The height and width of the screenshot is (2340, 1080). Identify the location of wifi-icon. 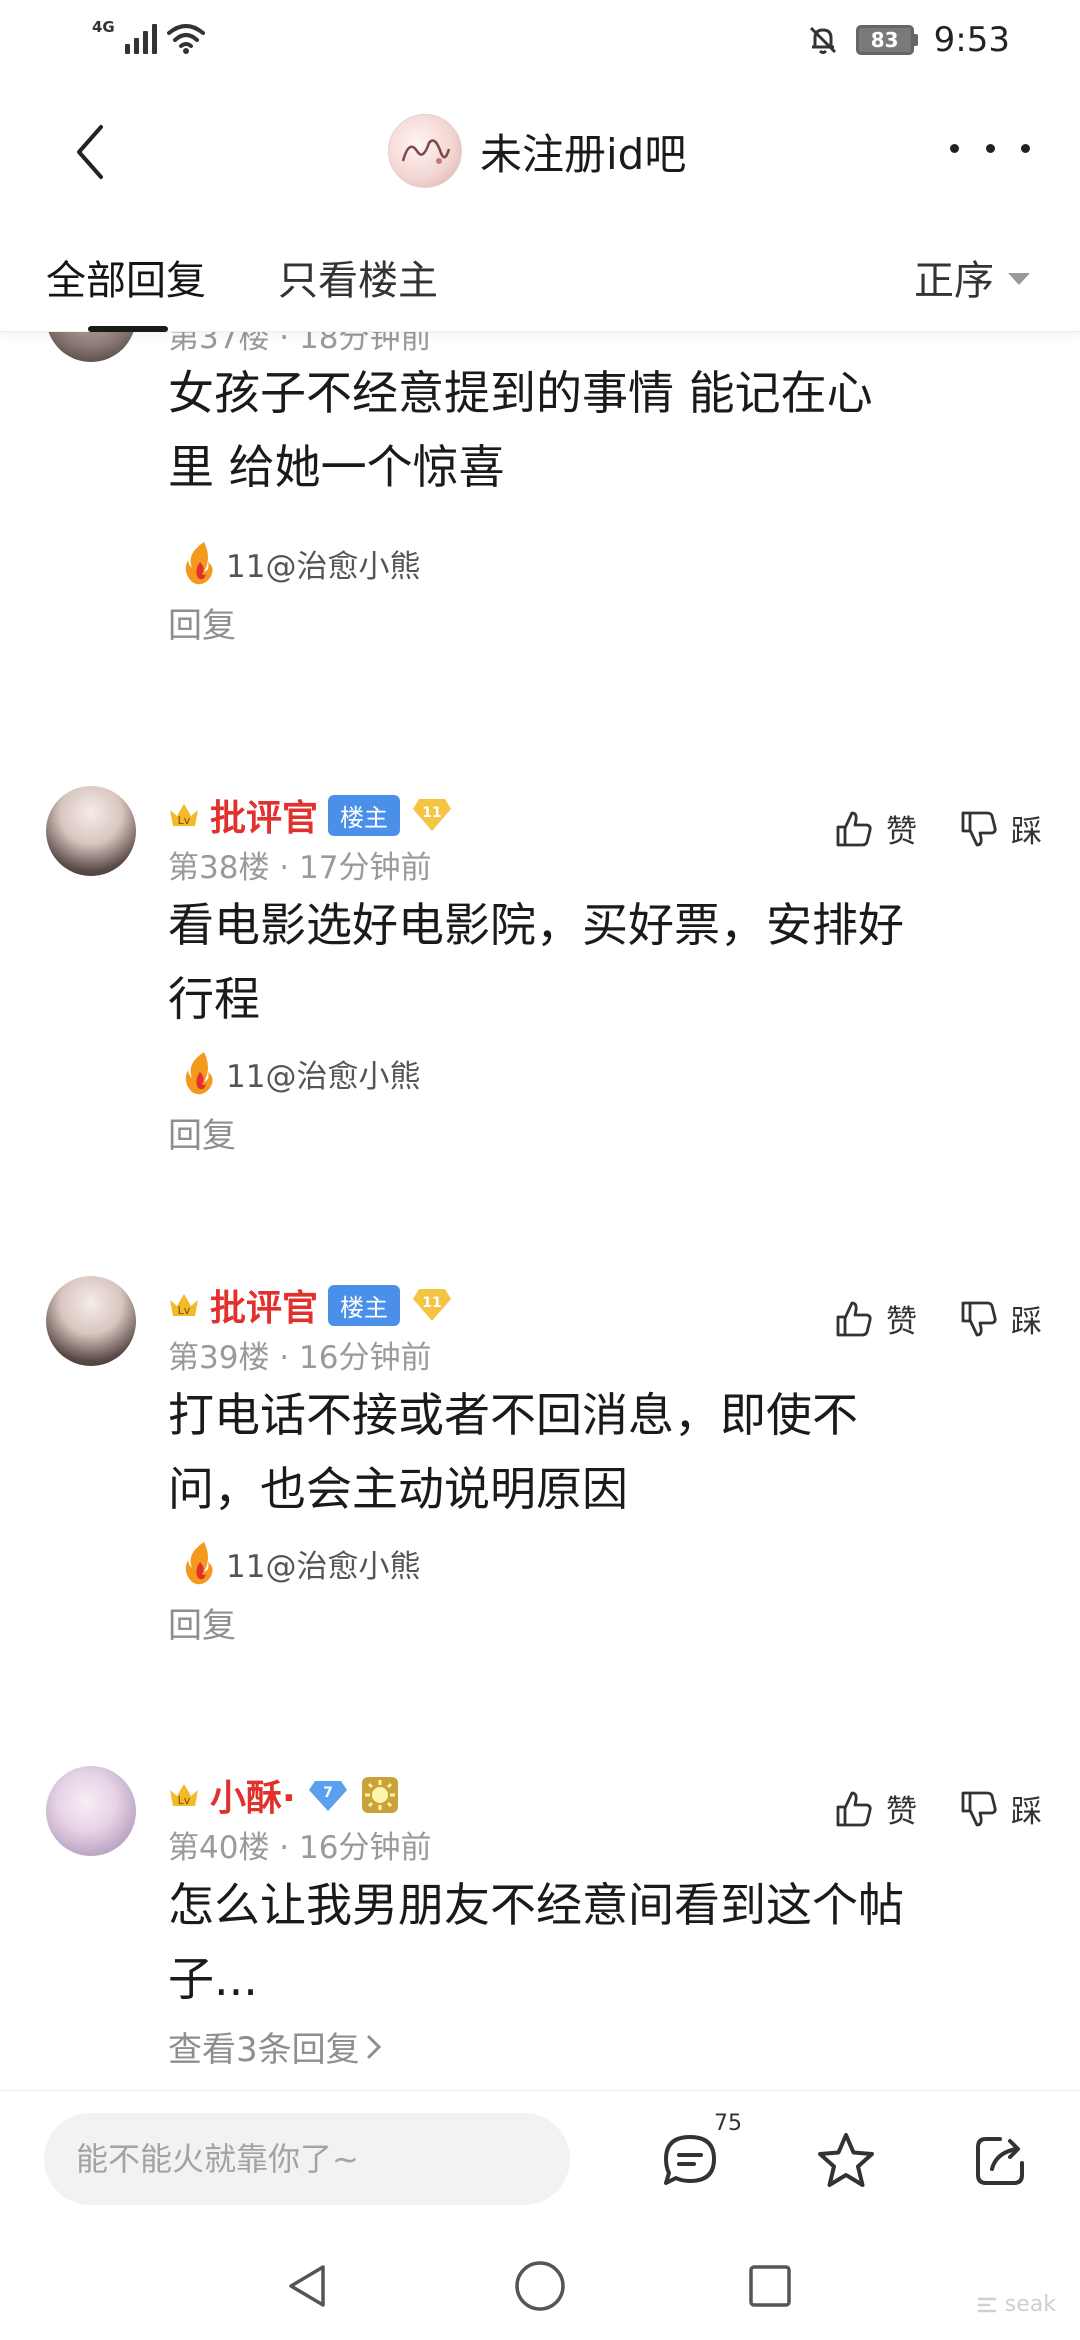
(185, 39).